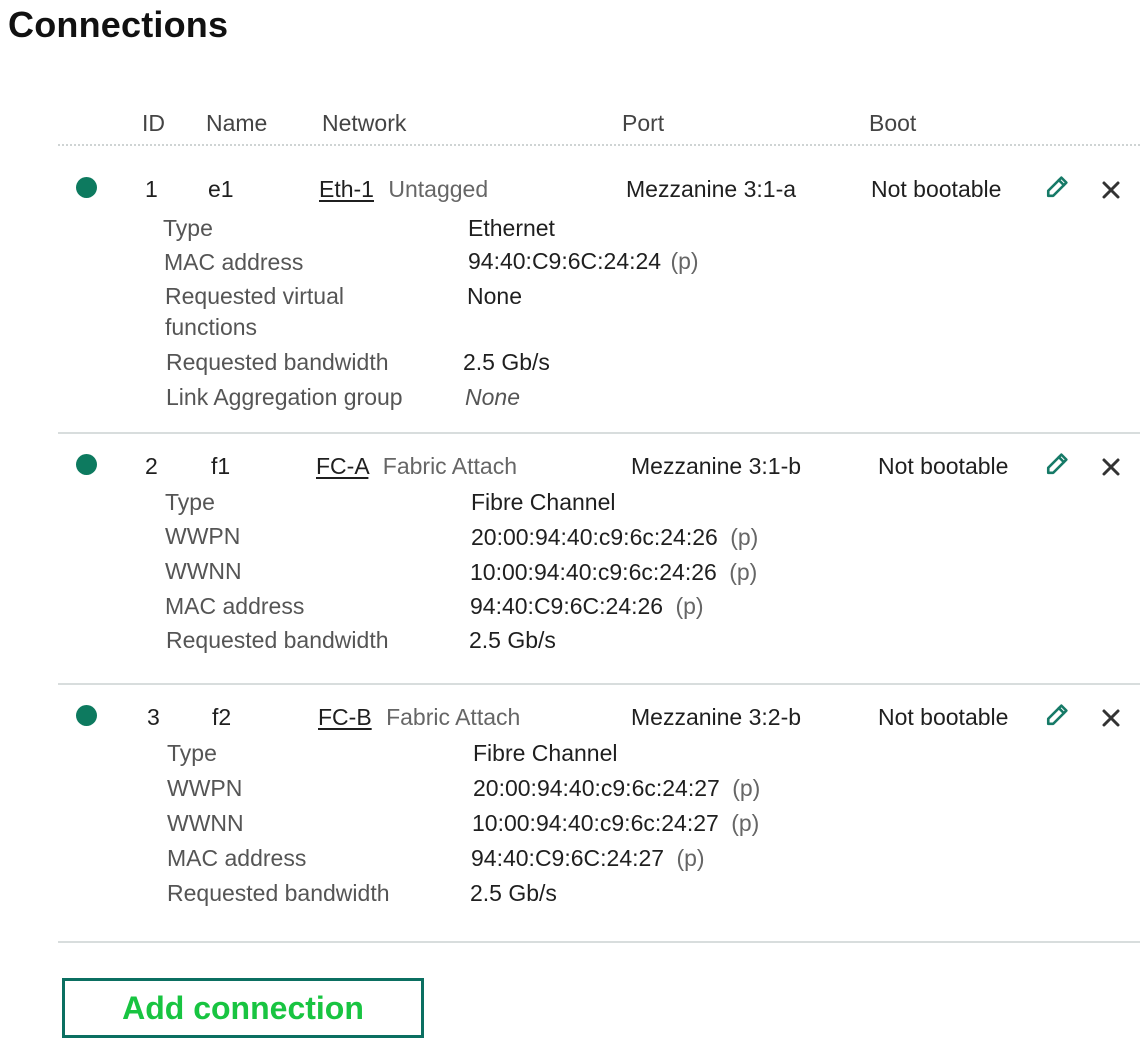 This screenshot has width=1140, height=1051. What do you see at coordinates (222, 717) in the screenshot?
I see `connection-name: f2` at bounding box center [222, 717].